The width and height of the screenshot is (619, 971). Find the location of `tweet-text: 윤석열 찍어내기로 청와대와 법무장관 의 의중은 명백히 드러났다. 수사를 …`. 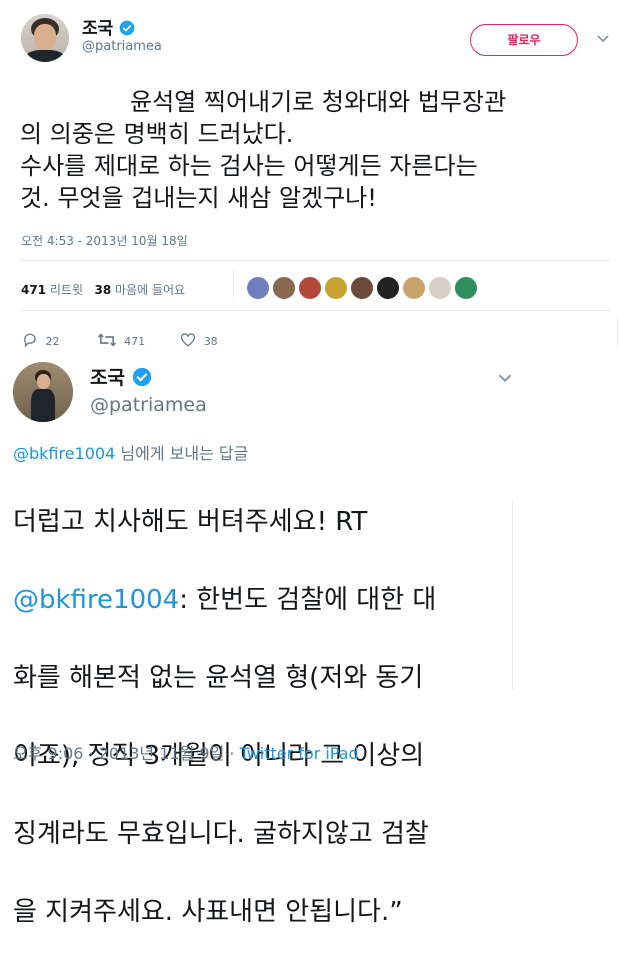

tweet-text: 윤석열 찍어내기로 청와대와 법무장관 의 의중은 명백히 드러났다. 수사를 … is located at coordinates (315, 150).